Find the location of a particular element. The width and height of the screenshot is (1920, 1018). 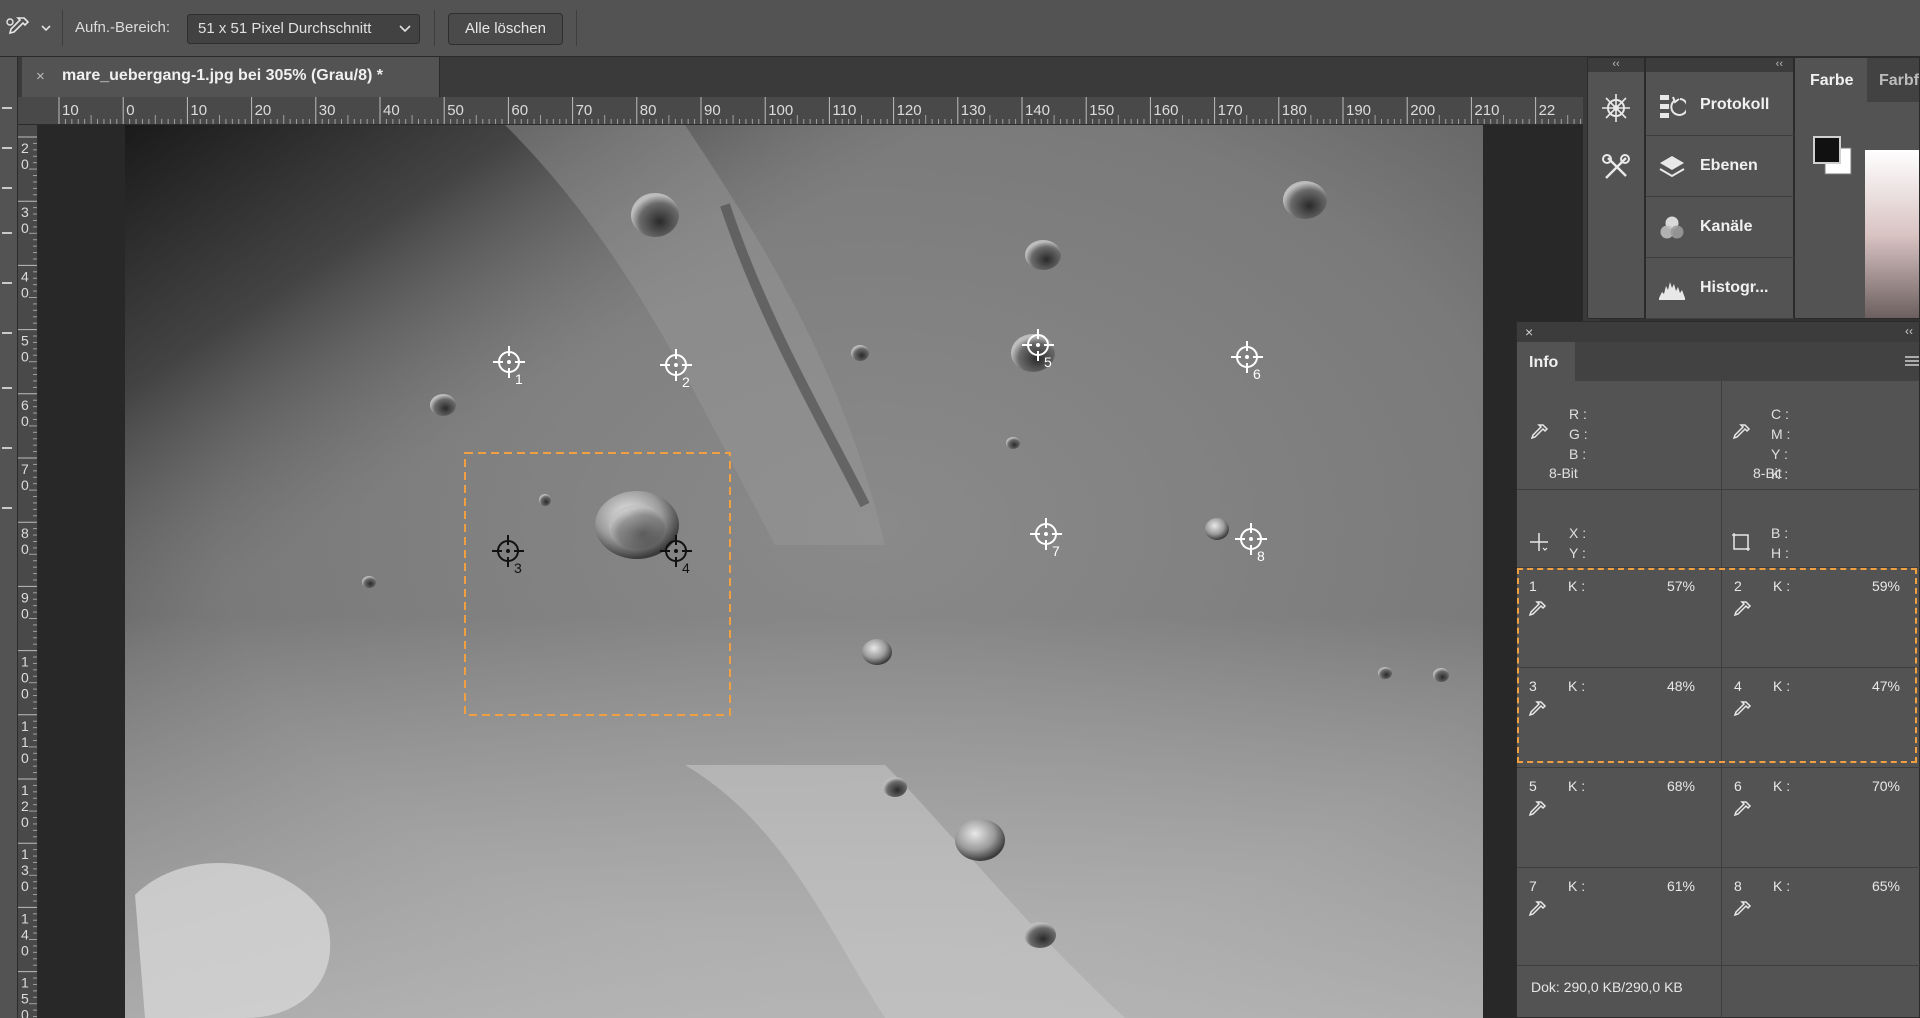

ruler-label: 30 is located at coordinates (327, 110).